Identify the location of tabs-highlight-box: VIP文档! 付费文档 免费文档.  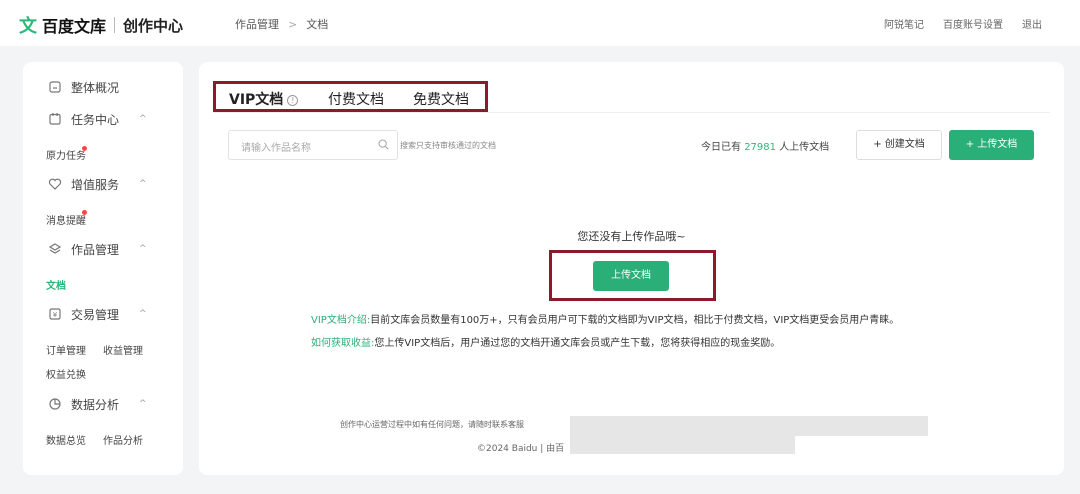
(350, 96).